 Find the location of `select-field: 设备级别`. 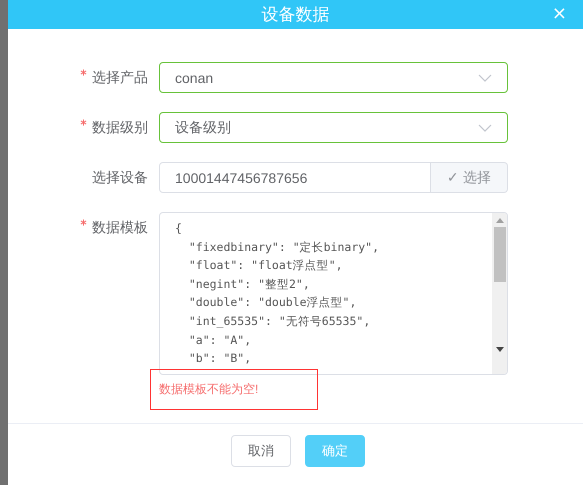

select-field: 设备级别 is located at coordinates (333, 127).